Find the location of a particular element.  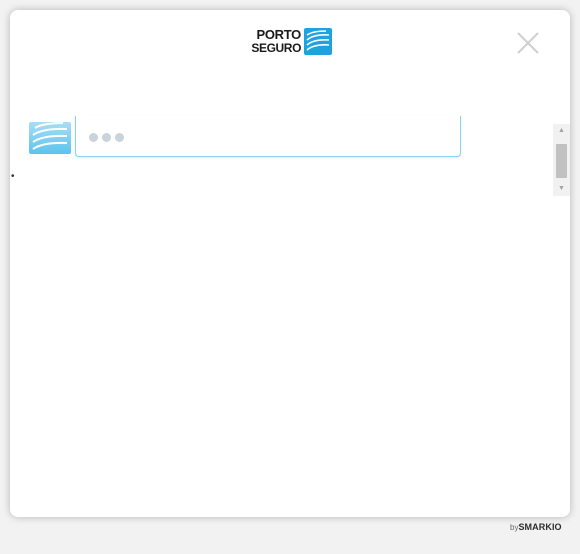

porto-seguro-logo: PORTO SEGURO is located at coordinates (291, 42).